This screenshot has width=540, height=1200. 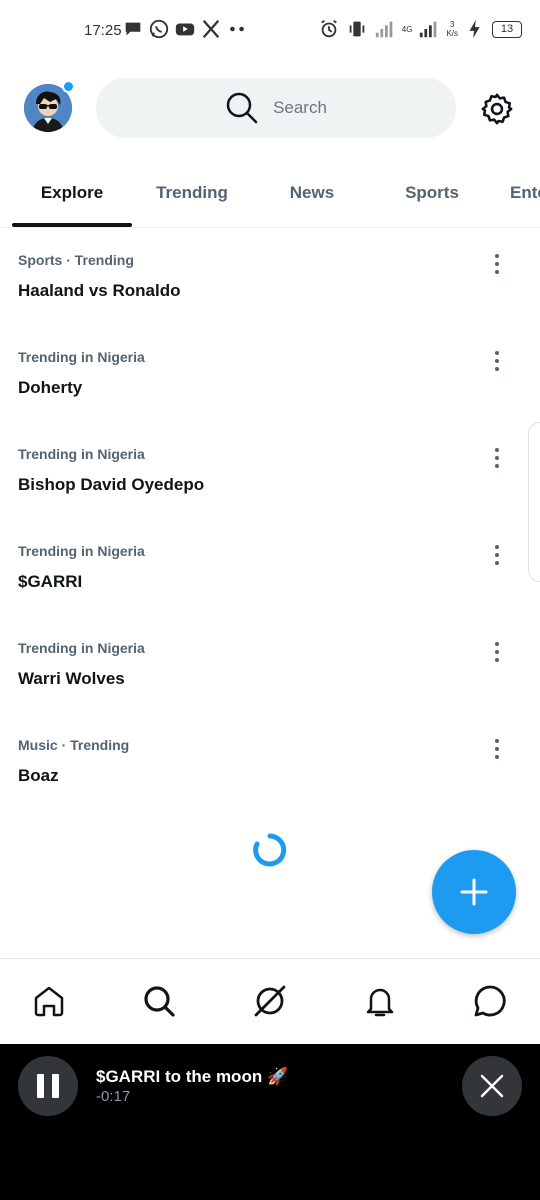 What do you see at coordinates (516, 192) in the screenshot?
I see `tab-entertainment: Ente` at bounding box center [516, 192].